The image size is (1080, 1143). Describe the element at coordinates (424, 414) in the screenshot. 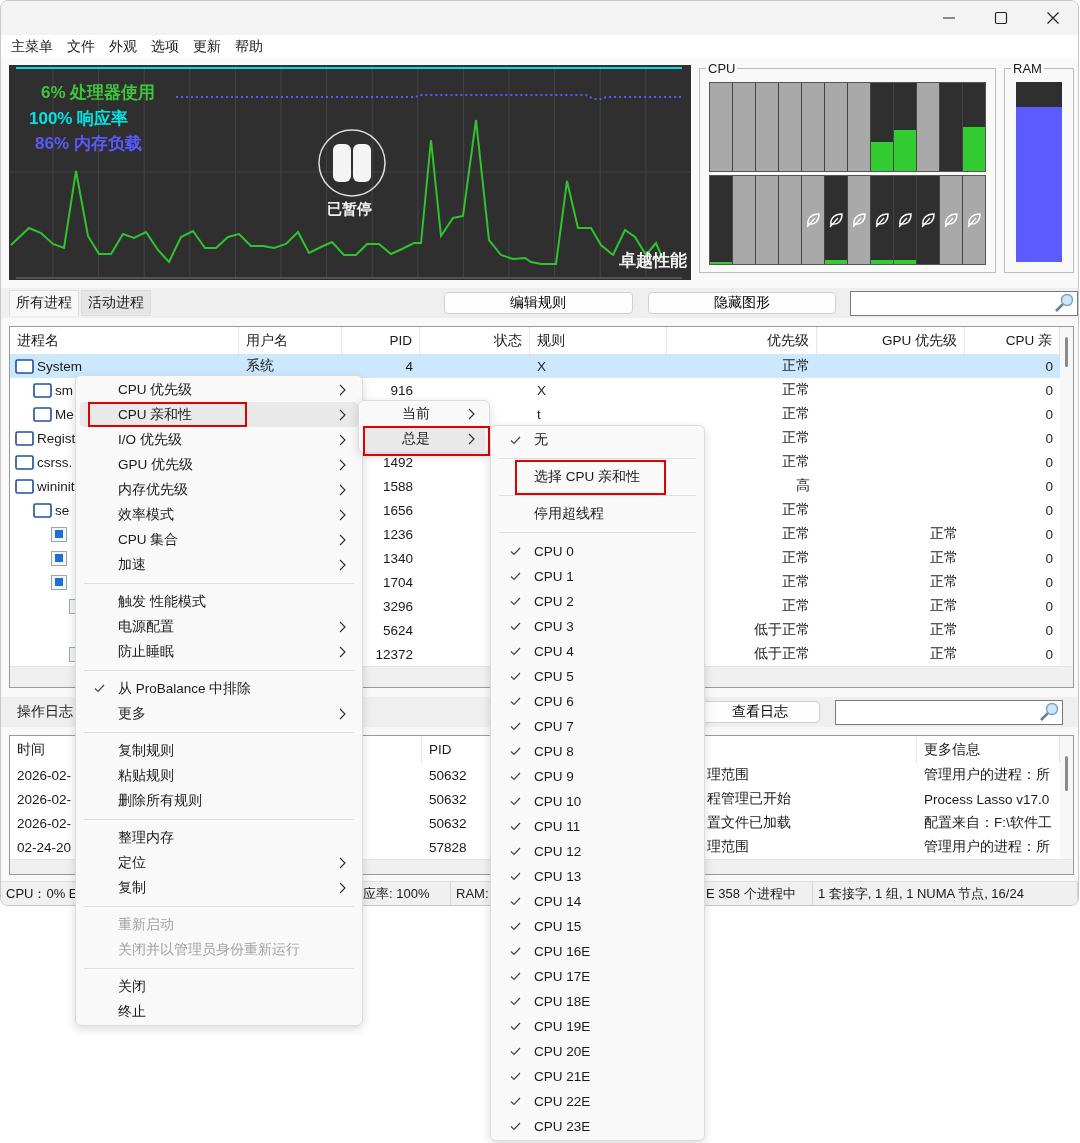

I see `menu-item: 当前` at that location.